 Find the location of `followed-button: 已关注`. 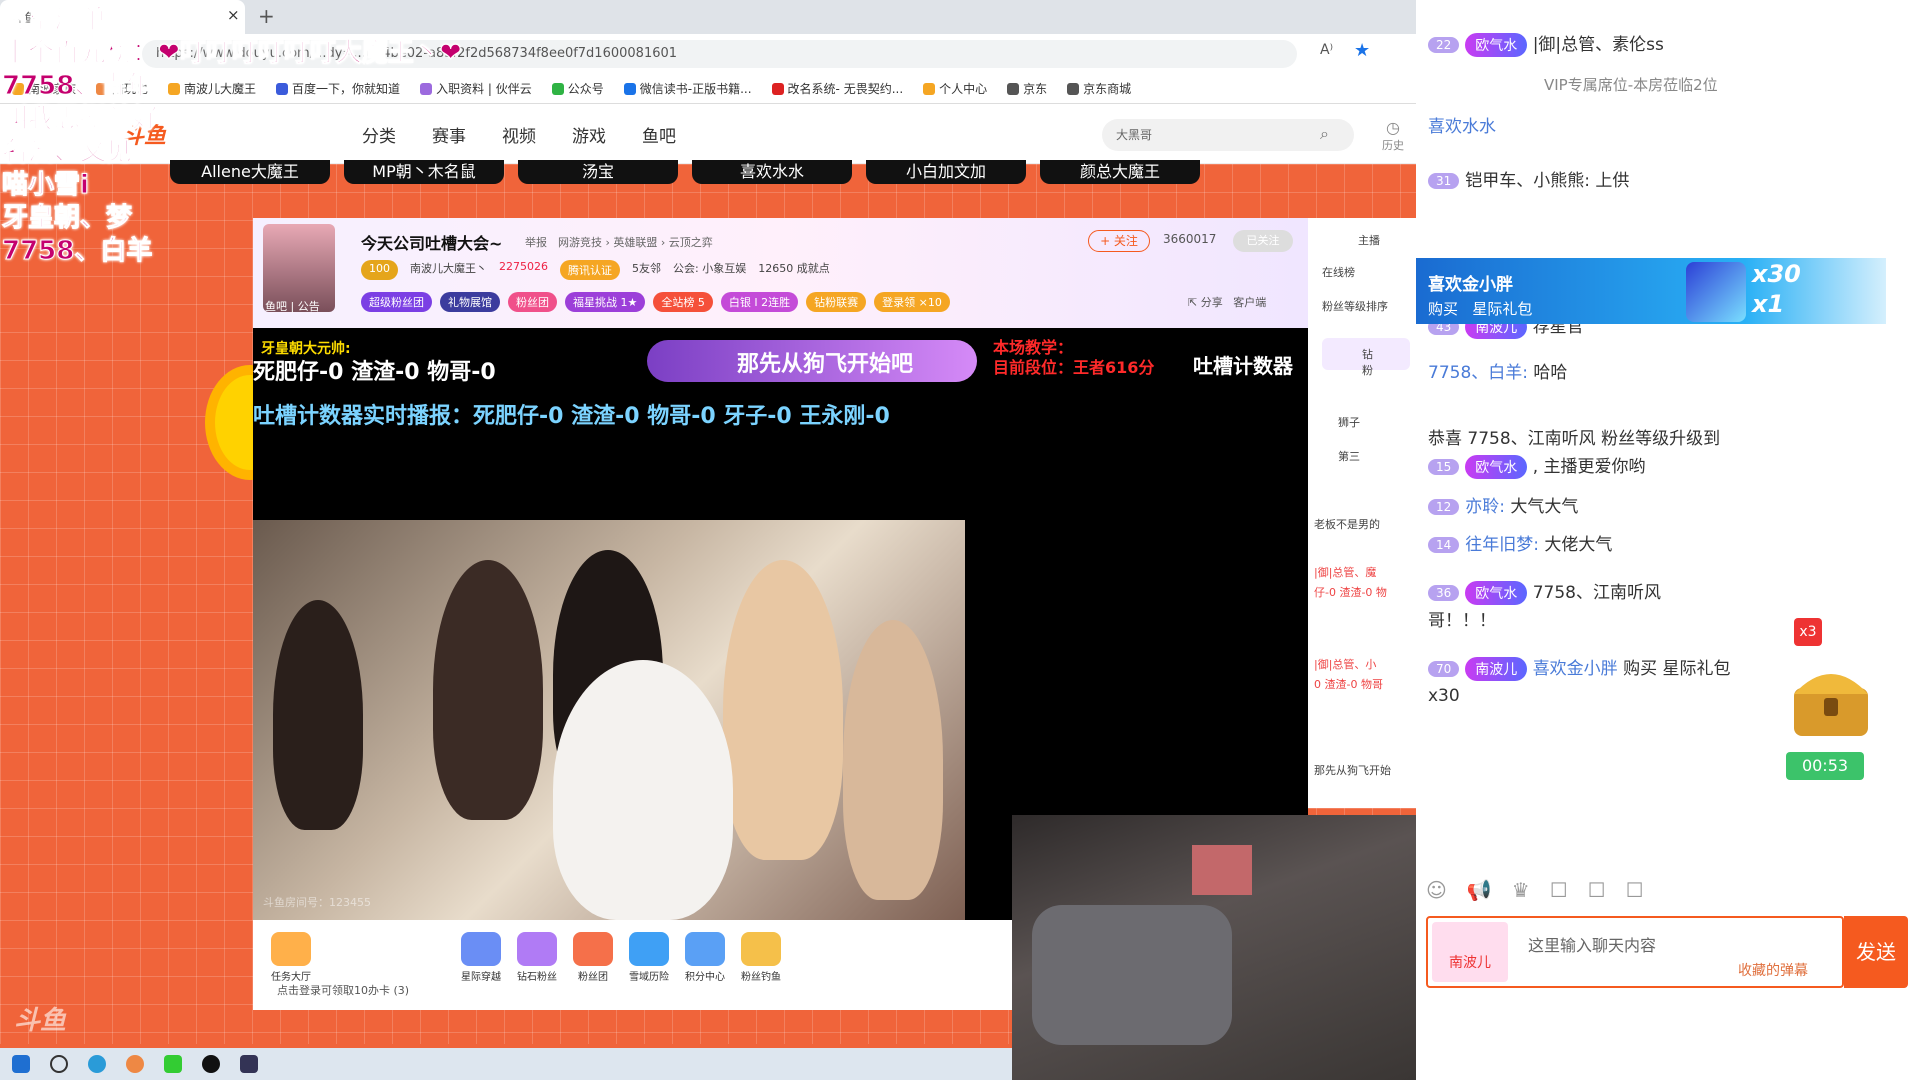

followed-button: 已关注 is located at coordinates (1263, 241).